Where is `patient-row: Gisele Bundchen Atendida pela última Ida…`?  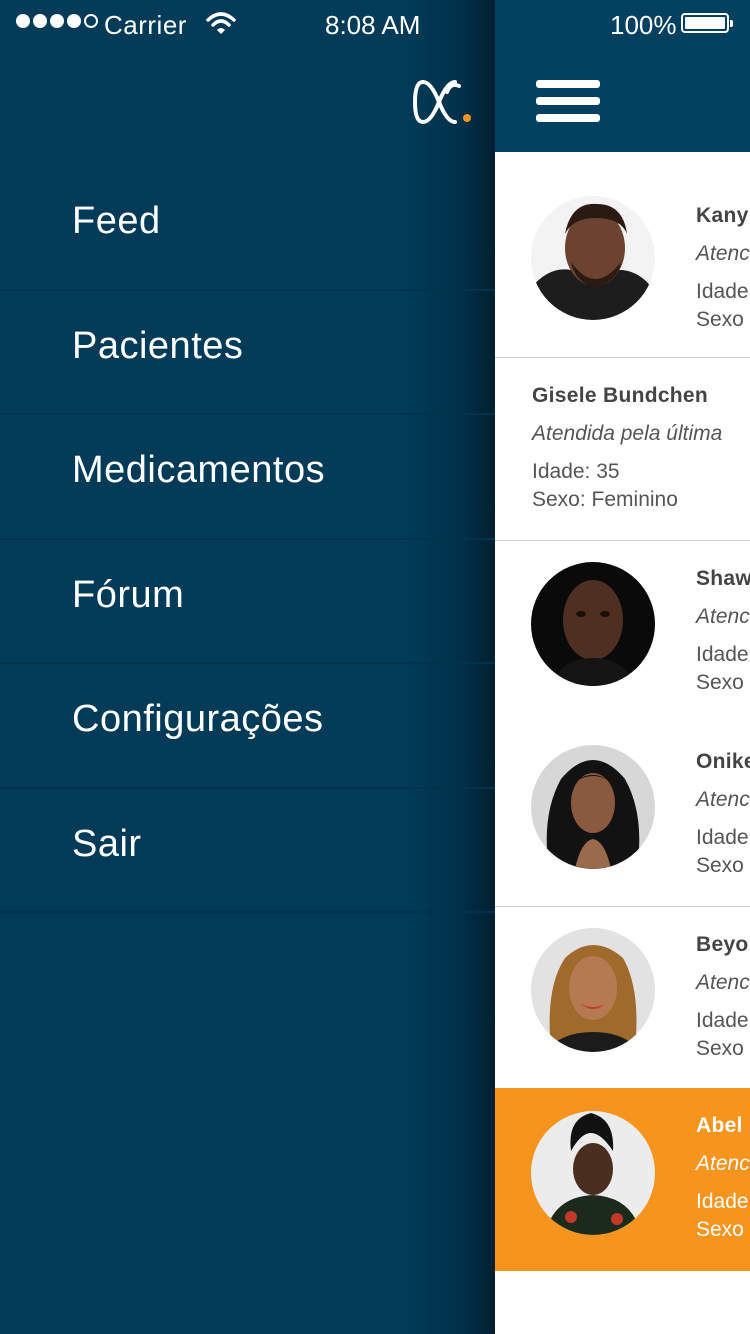 patient-row: Gisele Bundchen Atendida pela última Ida… is located at coordinates (622, 449).